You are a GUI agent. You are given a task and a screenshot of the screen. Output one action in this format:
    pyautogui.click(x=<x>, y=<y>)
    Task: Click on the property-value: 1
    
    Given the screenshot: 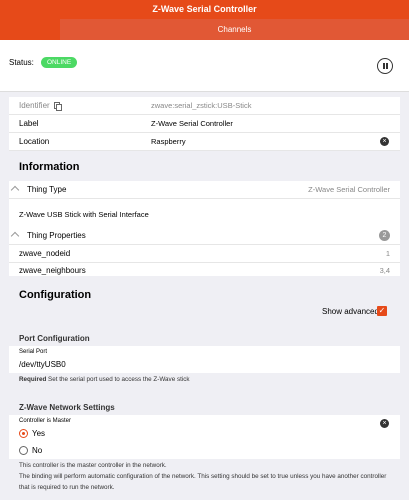 What is the action you would take?
    pyautogui.click(x=387, y=253)
    